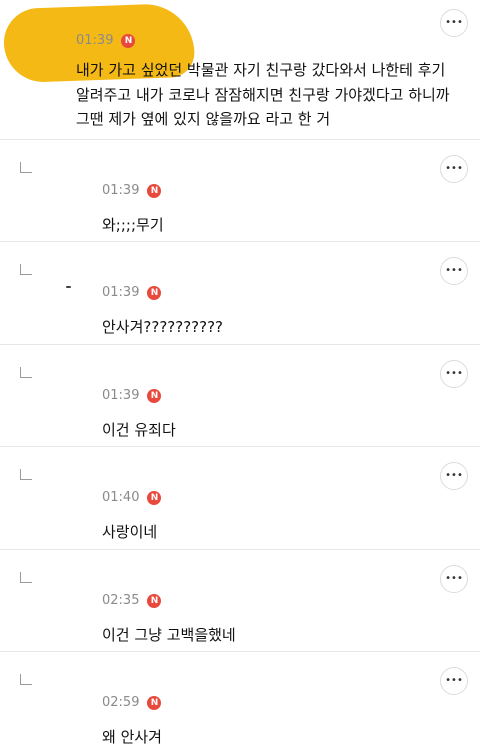 Image resolution: width=480 pixels, height=754 pixels. Describe the element at coordinates (95, 40) in the screenshot. I see `comment-time: 01:39` at that location.